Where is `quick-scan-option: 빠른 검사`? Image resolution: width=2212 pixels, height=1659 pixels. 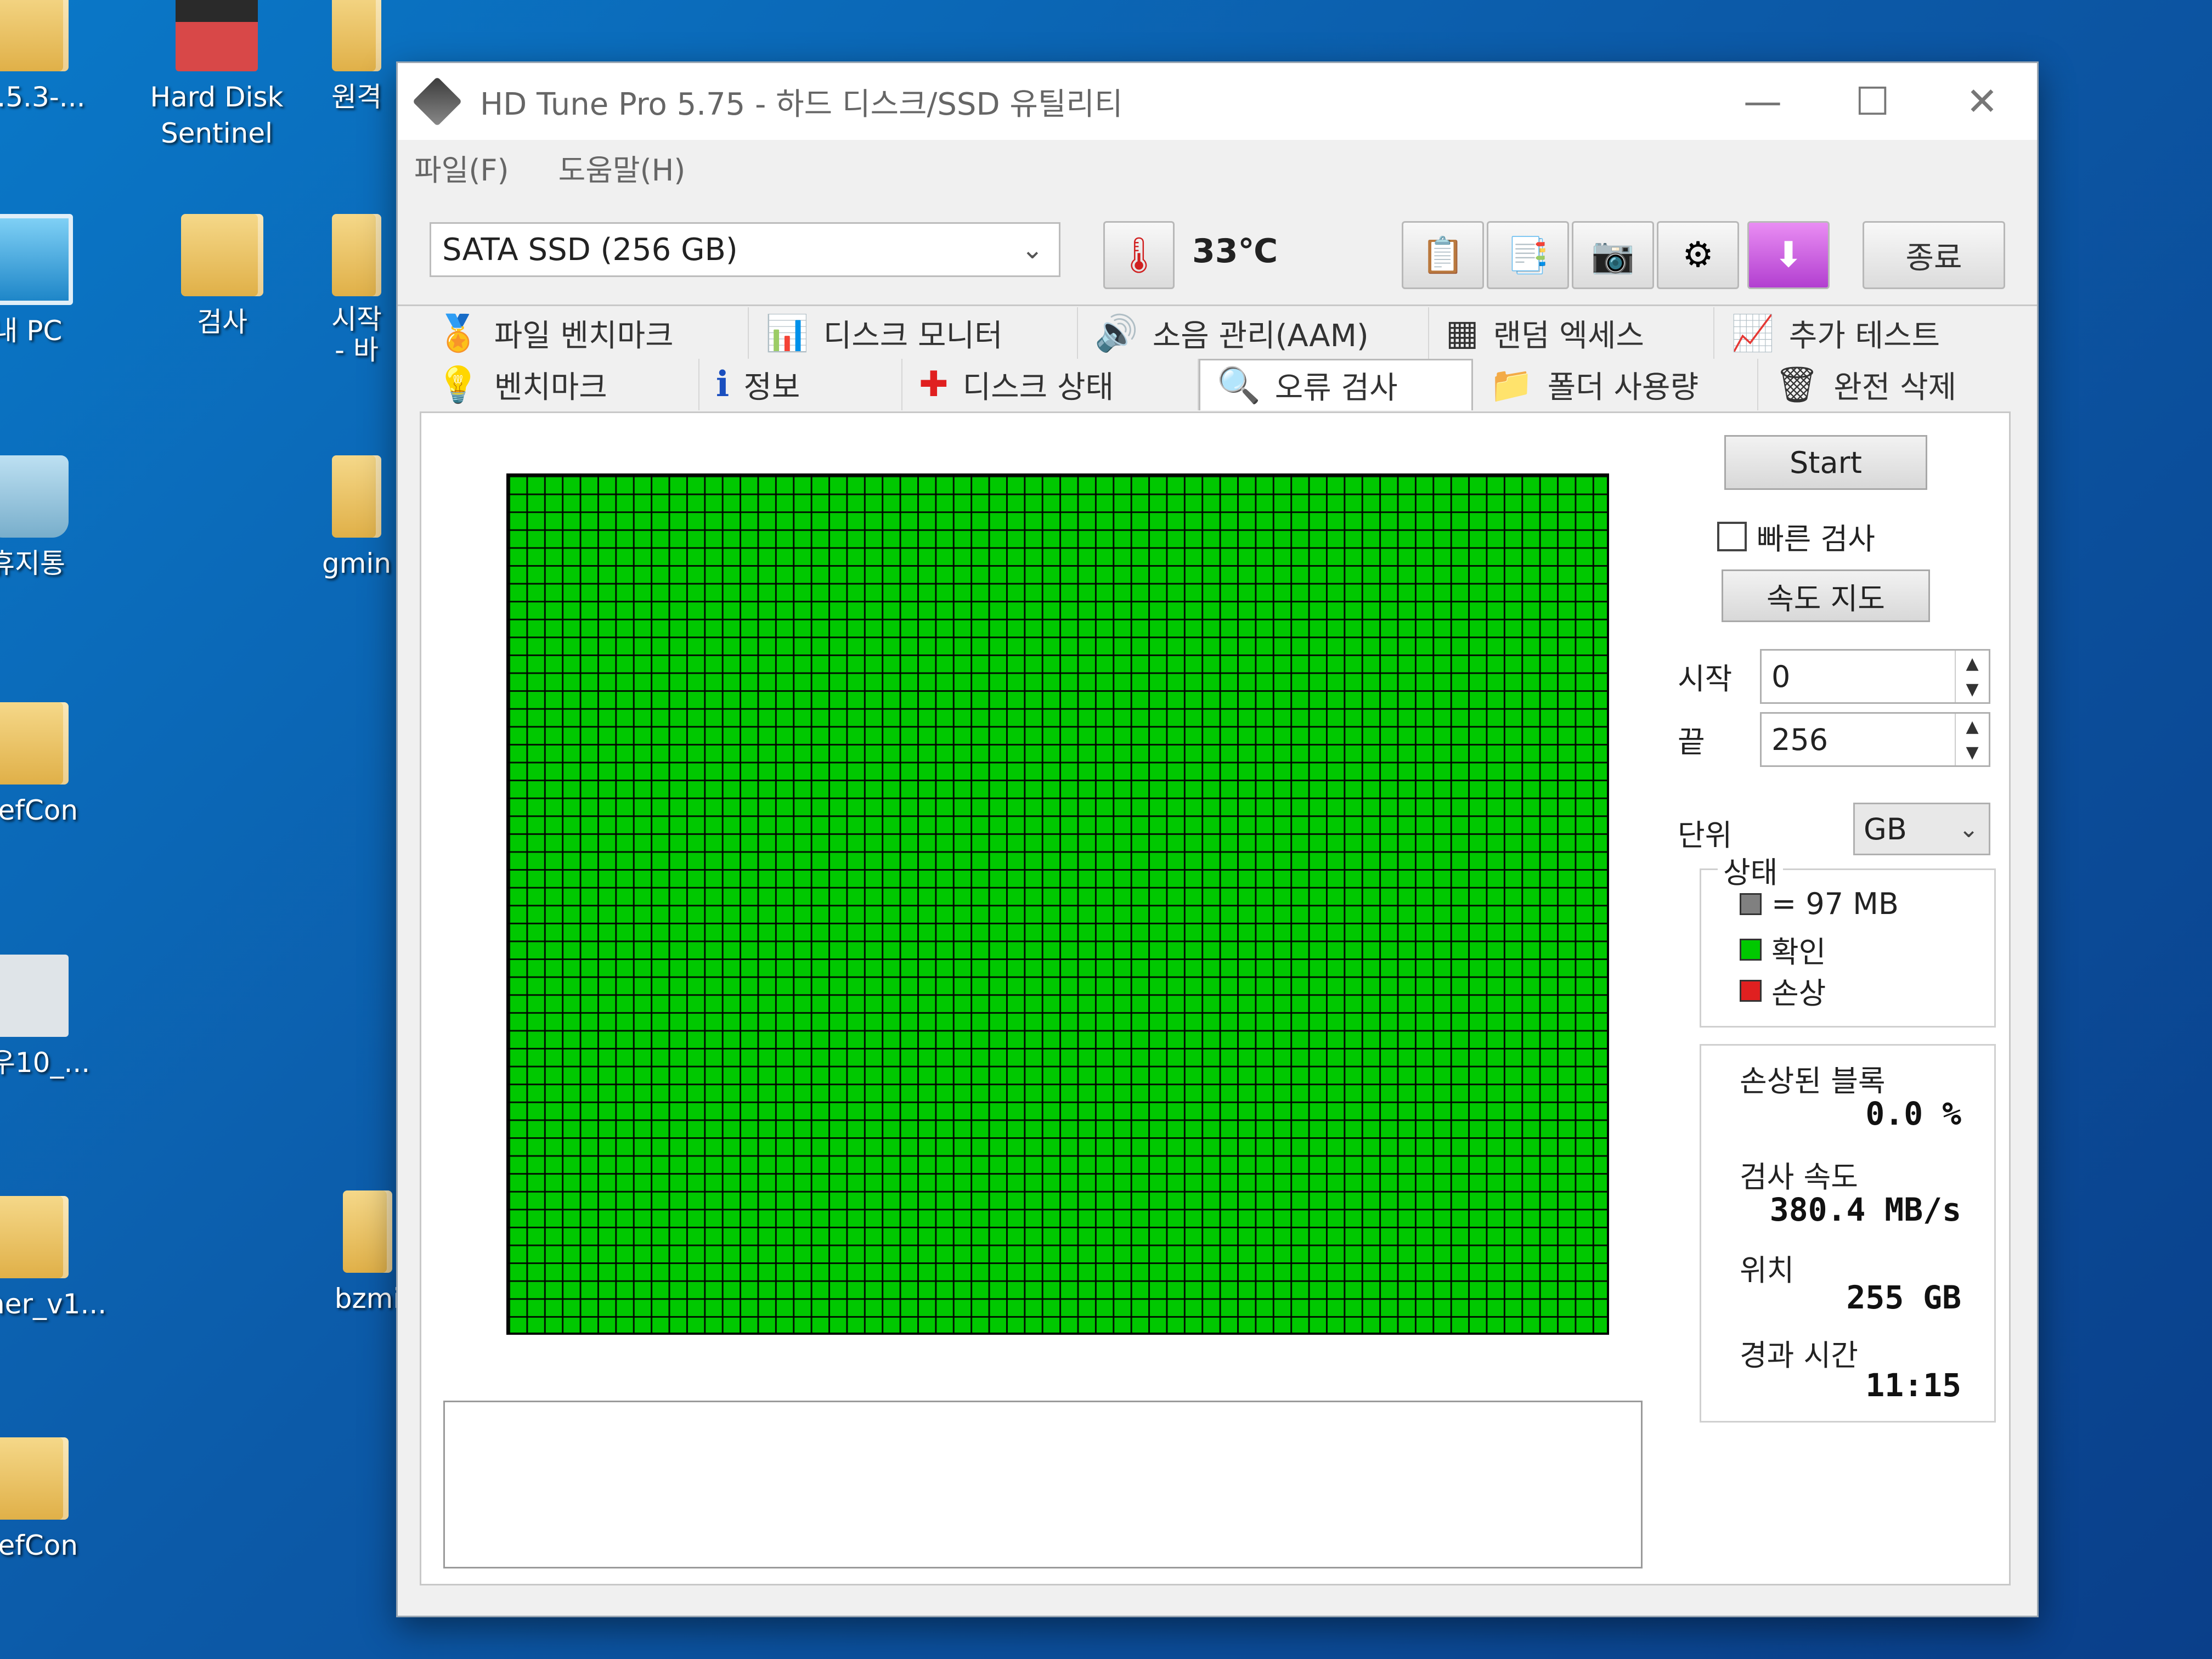 quick-scan-option: 빠른 검사 is located at coordinates (1796, 537).